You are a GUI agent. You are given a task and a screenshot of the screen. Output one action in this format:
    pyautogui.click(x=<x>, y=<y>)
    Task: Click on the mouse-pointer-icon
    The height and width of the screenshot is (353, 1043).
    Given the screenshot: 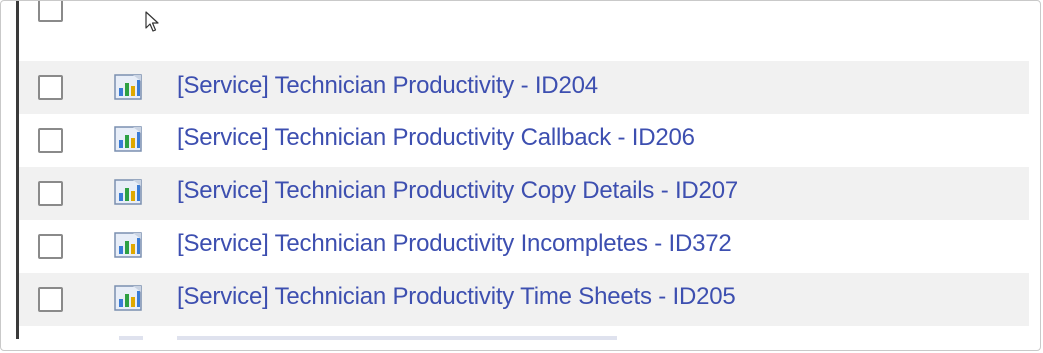 What is the action you would take?
    pyautogui.click(x=152, y=21)
    